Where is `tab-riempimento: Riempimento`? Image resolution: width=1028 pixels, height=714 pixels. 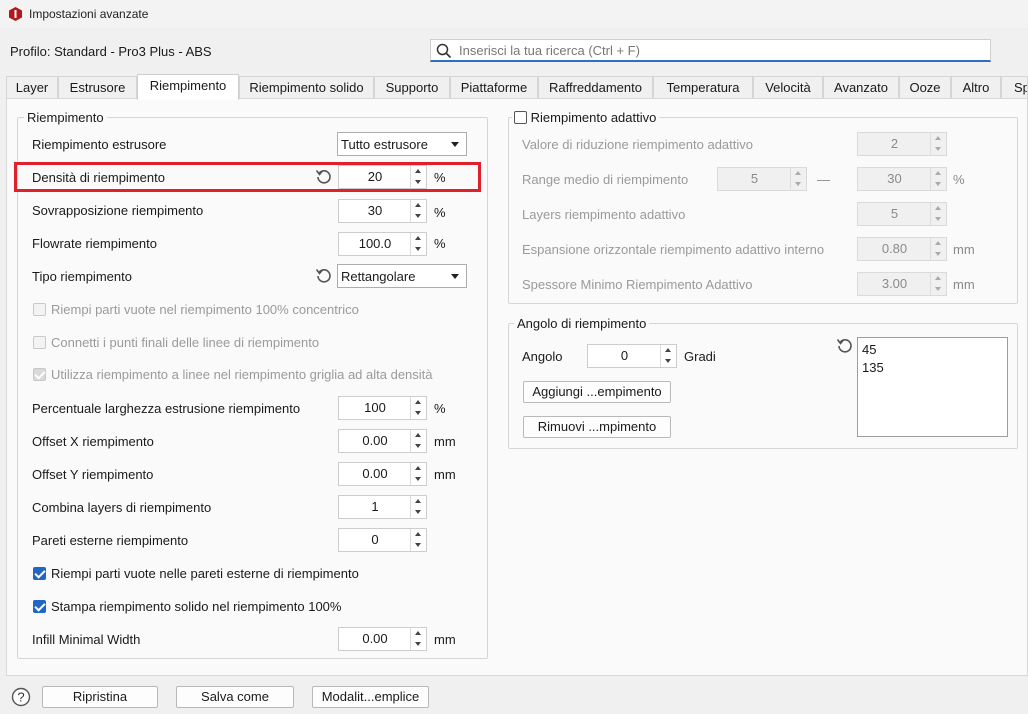
tab-riempimento: Riempimento is located at coordinates (188, 87).